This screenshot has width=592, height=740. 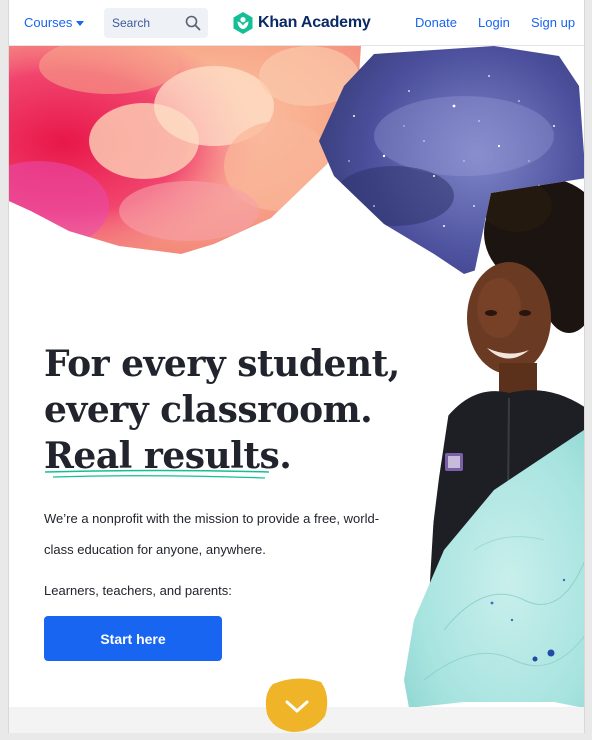 I want to click on search-icon, so click(x=193, y=23).